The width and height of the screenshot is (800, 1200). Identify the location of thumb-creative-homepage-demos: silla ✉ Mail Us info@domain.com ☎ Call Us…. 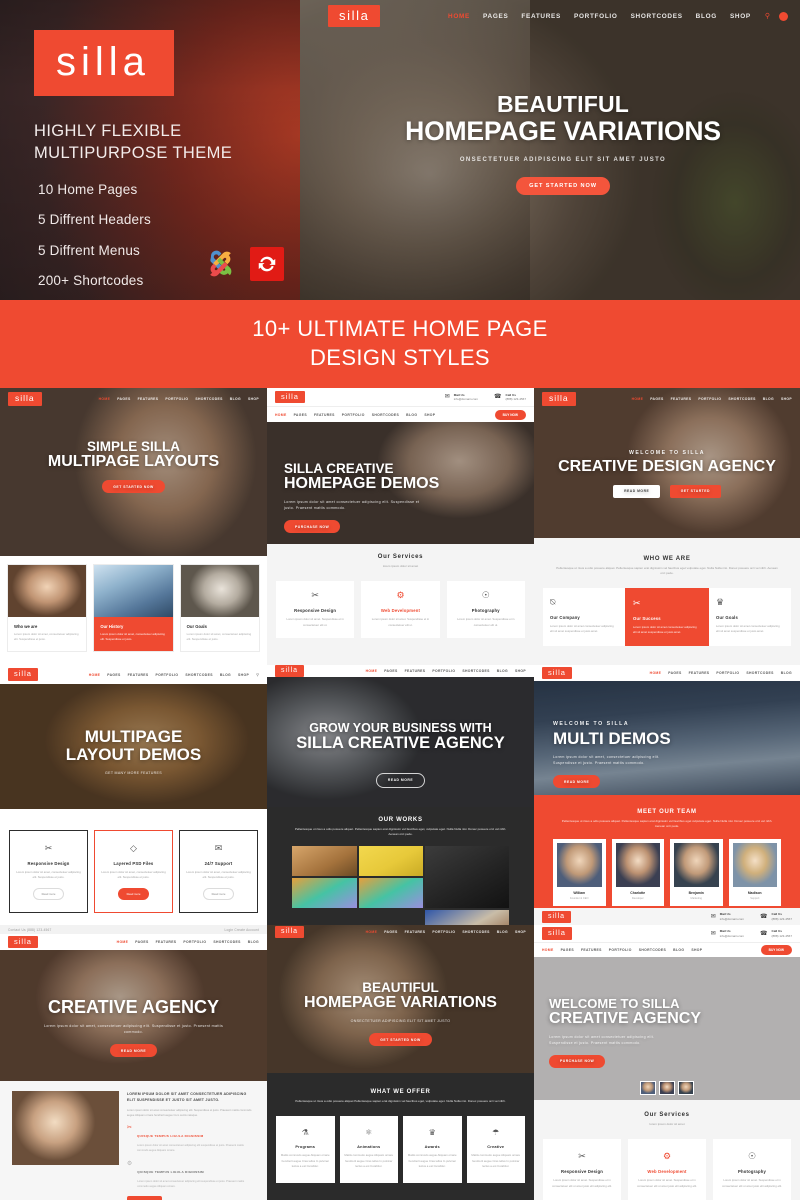
(400, 526).